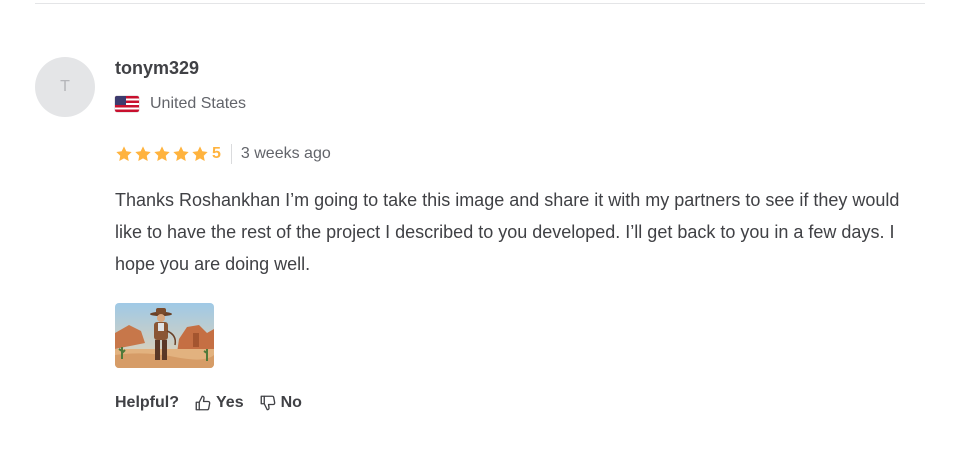 The width and height of the screenshot is (959, 465). I want to click on rating-row: 5 3 weeks ago, so click(515, 154).